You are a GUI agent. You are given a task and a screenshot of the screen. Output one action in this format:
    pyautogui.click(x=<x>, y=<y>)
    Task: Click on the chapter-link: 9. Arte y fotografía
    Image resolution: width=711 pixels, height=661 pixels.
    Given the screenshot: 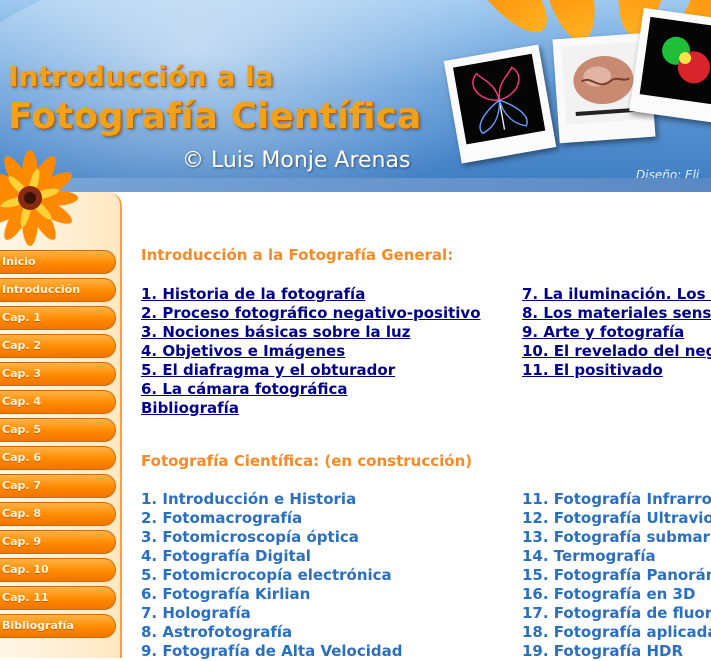 What is the action you would take?
    pyautogui.click(x=603, y=332)
    